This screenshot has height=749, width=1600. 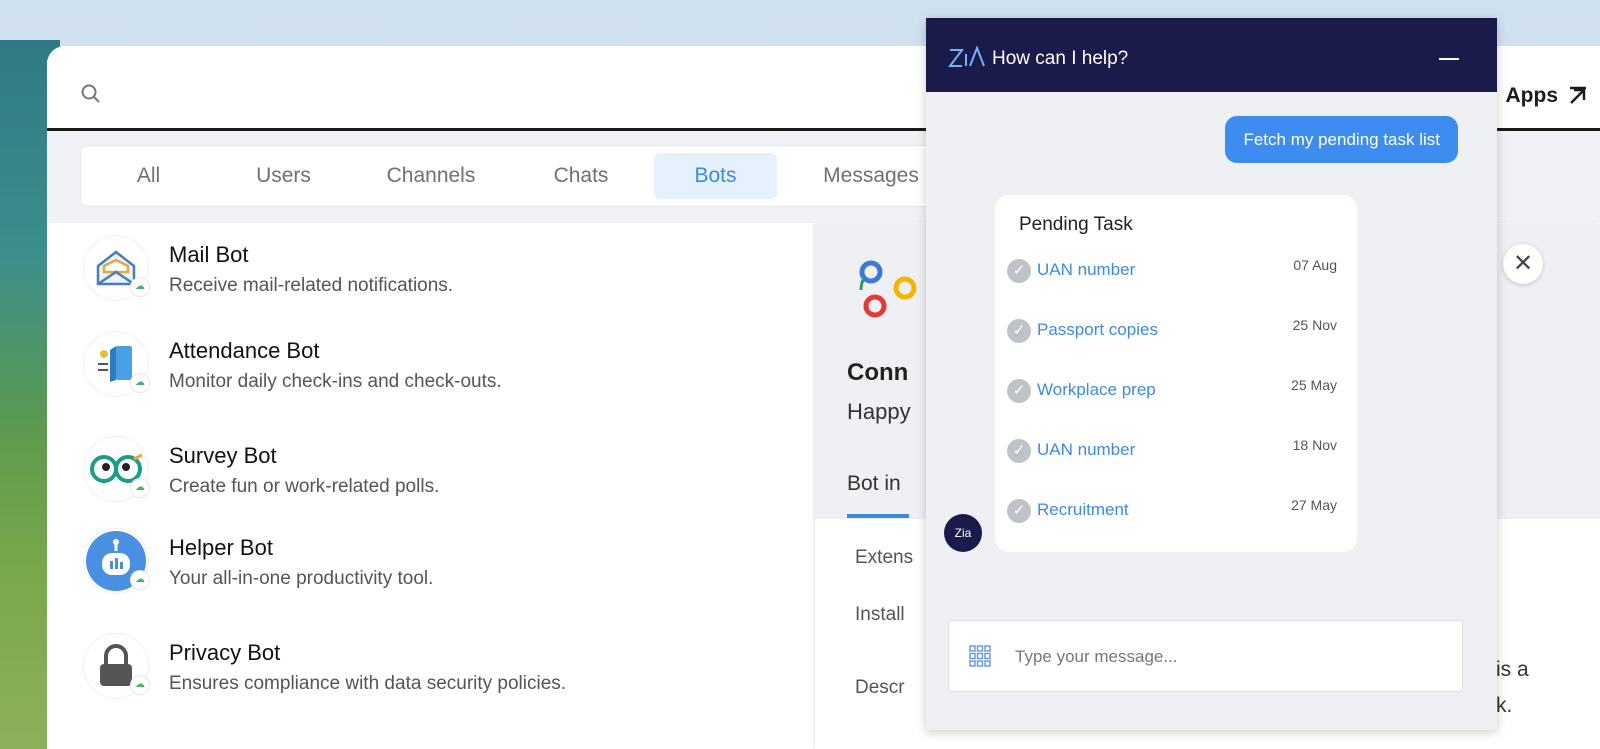 I want to click on tab-chats: Chats, so click(x=581, y=176).